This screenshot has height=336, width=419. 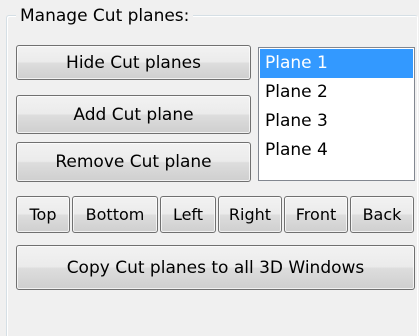 I want to click on view-top-button: Top, so click(x=43, y=214).